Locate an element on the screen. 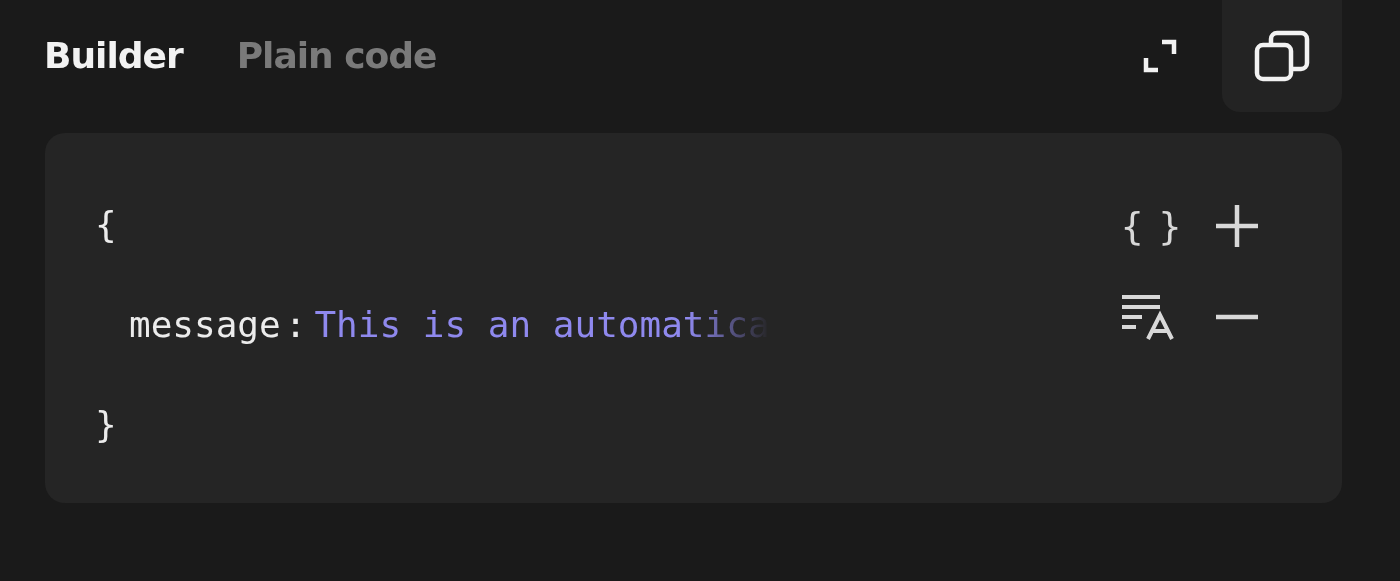 The width and height of the screenshot is (1400, 581). plus-icon is located at coordinates (1237, 226).